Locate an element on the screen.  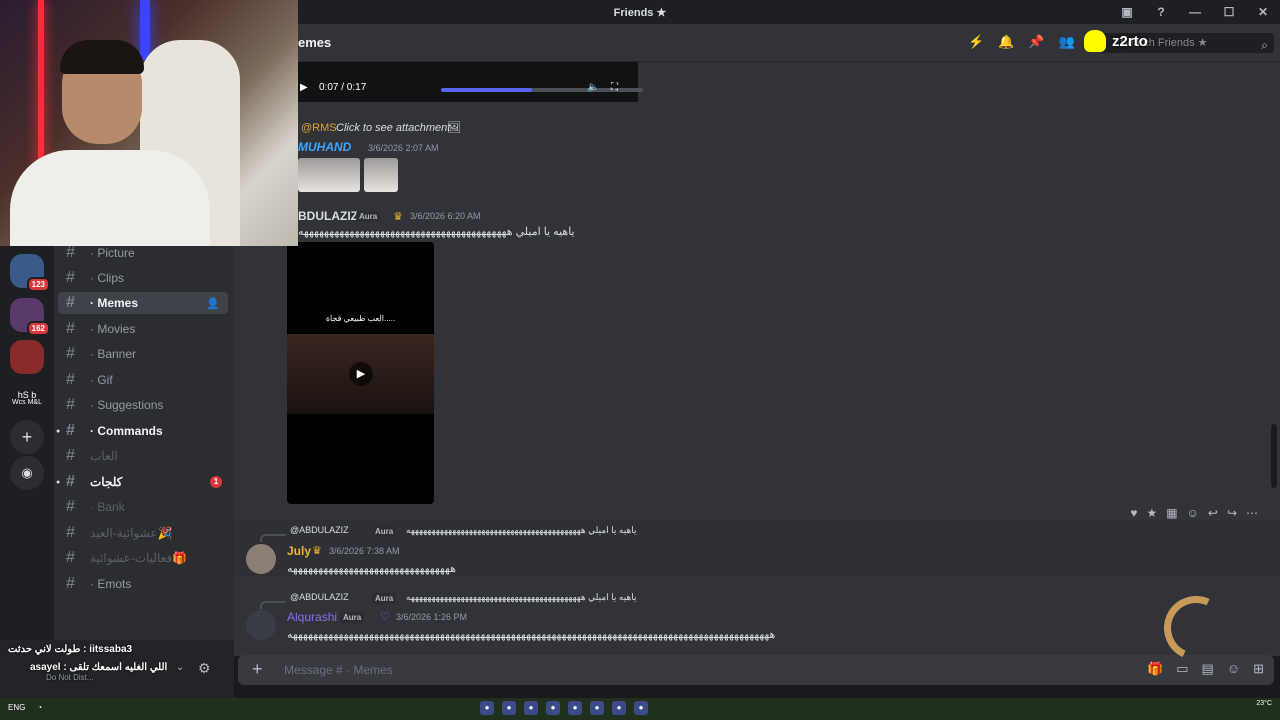
emoji-reaction-icon: ▦ is located at coordinates (1171, 513).